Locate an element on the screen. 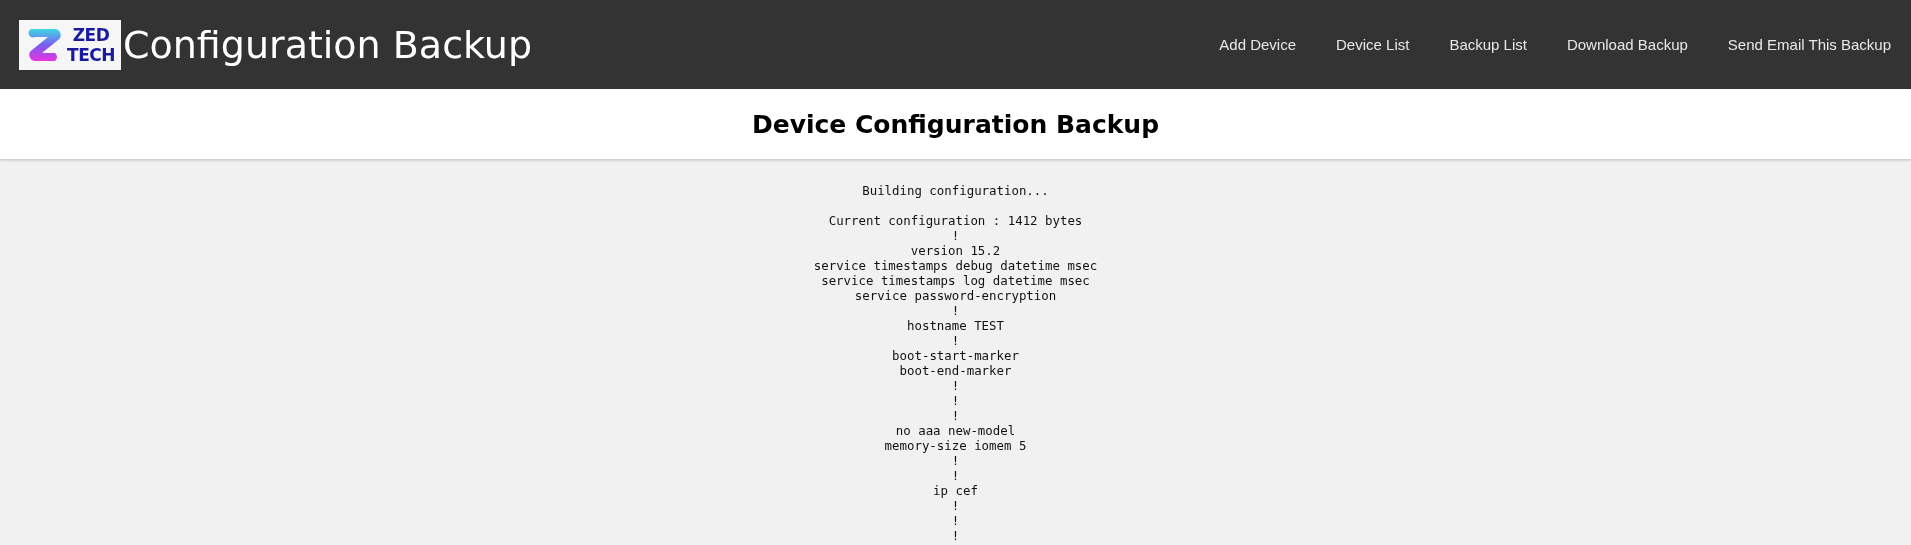 The height and width of the screenshot is (545, 1911). logo-text: TECH is located at coordinates (91, 54).